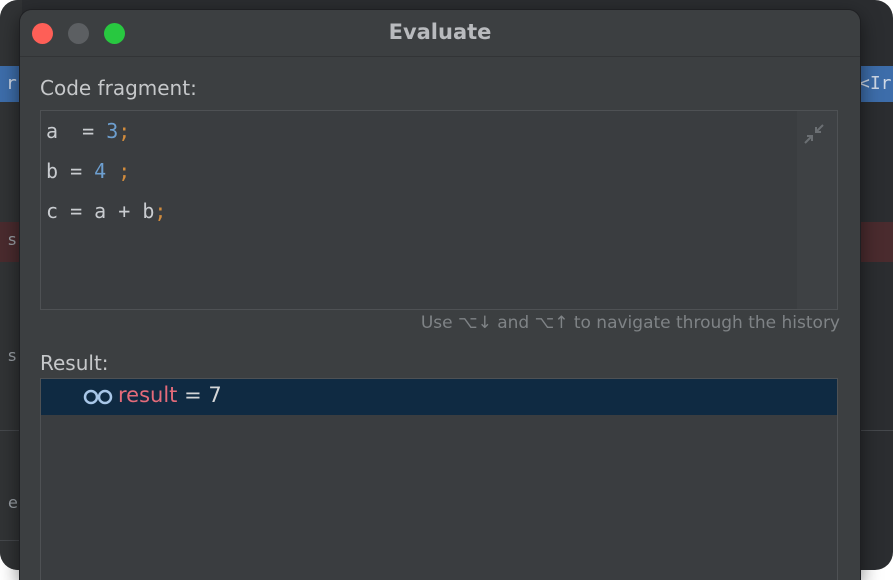  I want to click on code-line: c = a + b;, so click(106, 211).